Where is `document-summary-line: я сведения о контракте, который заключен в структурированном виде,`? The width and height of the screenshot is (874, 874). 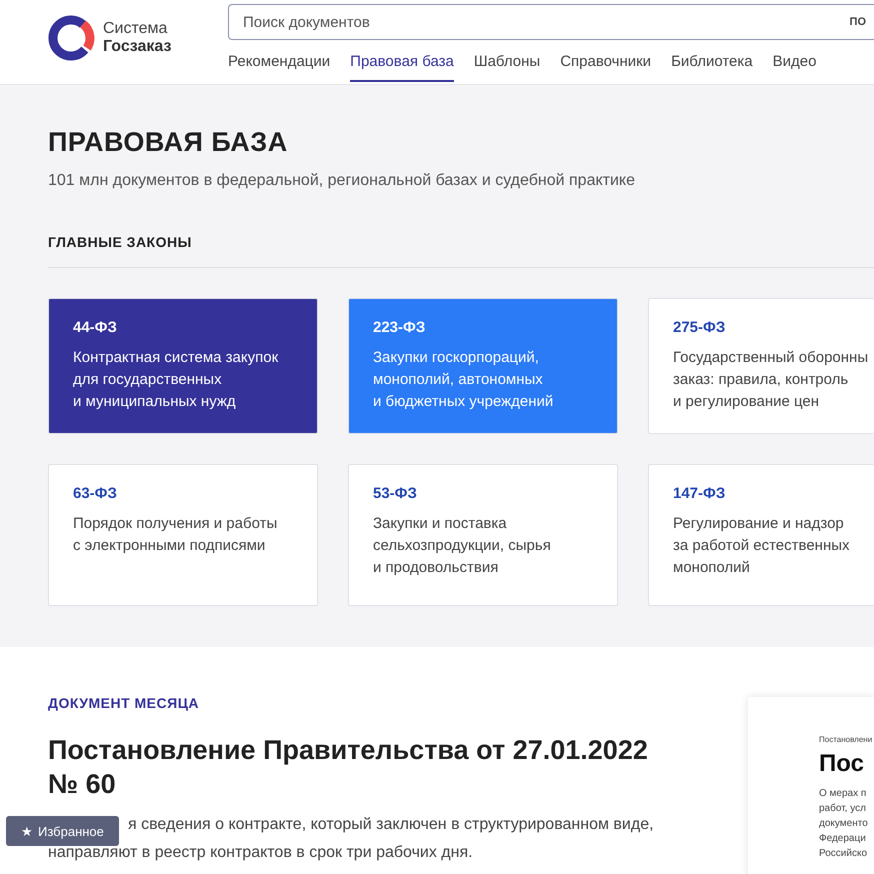
document-summary-line: я сведения о контракте, который заключен в структурированном виде, is located at coordinates (391, 825).